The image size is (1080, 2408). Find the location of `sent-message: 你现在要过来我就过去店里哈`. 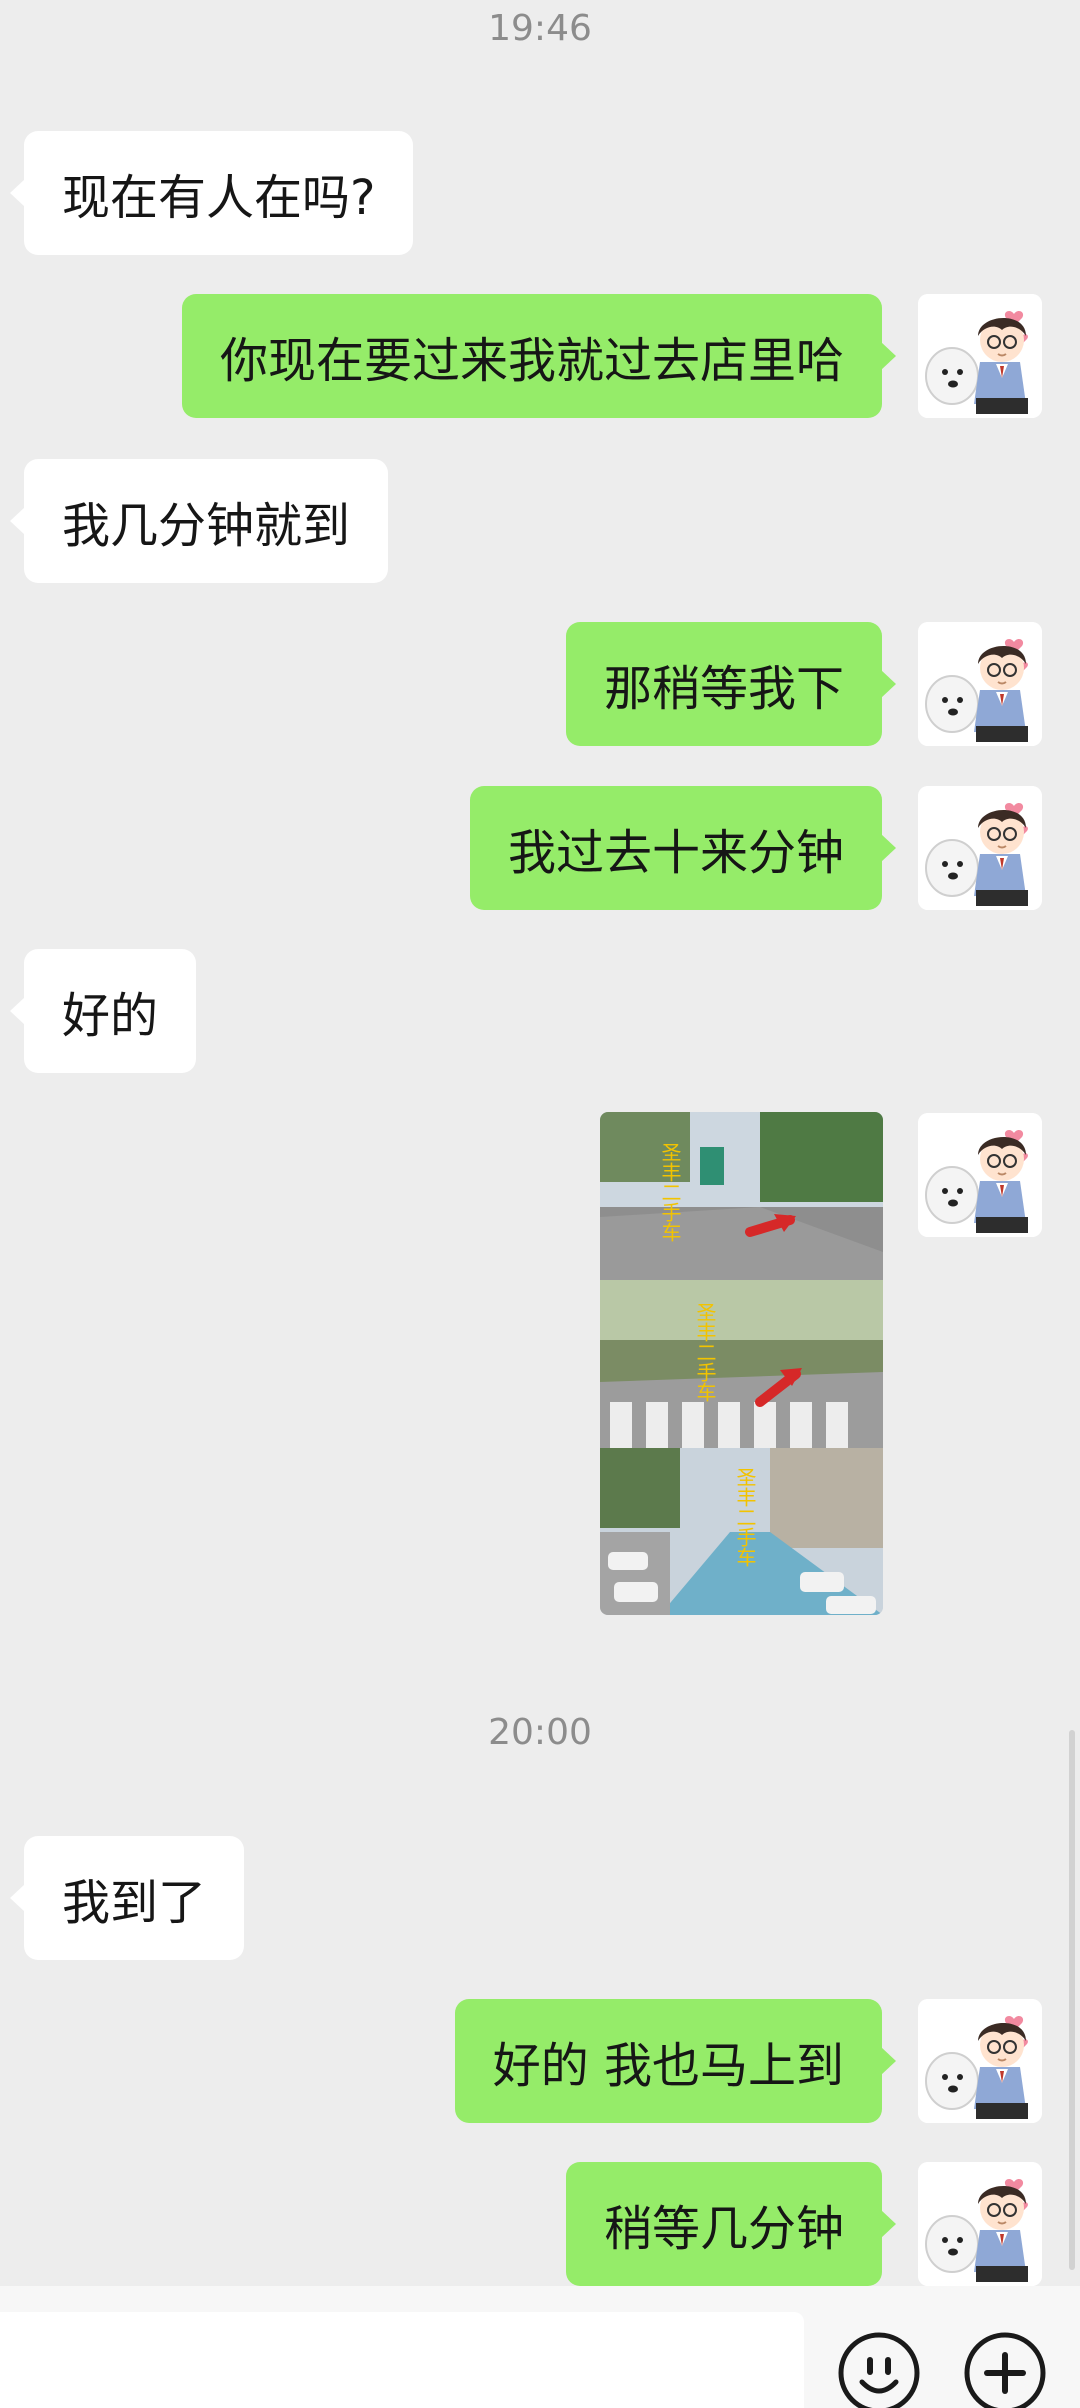

sent-message: 你现在要过来我就过去店里哈 is located at coordinates (539, 356).